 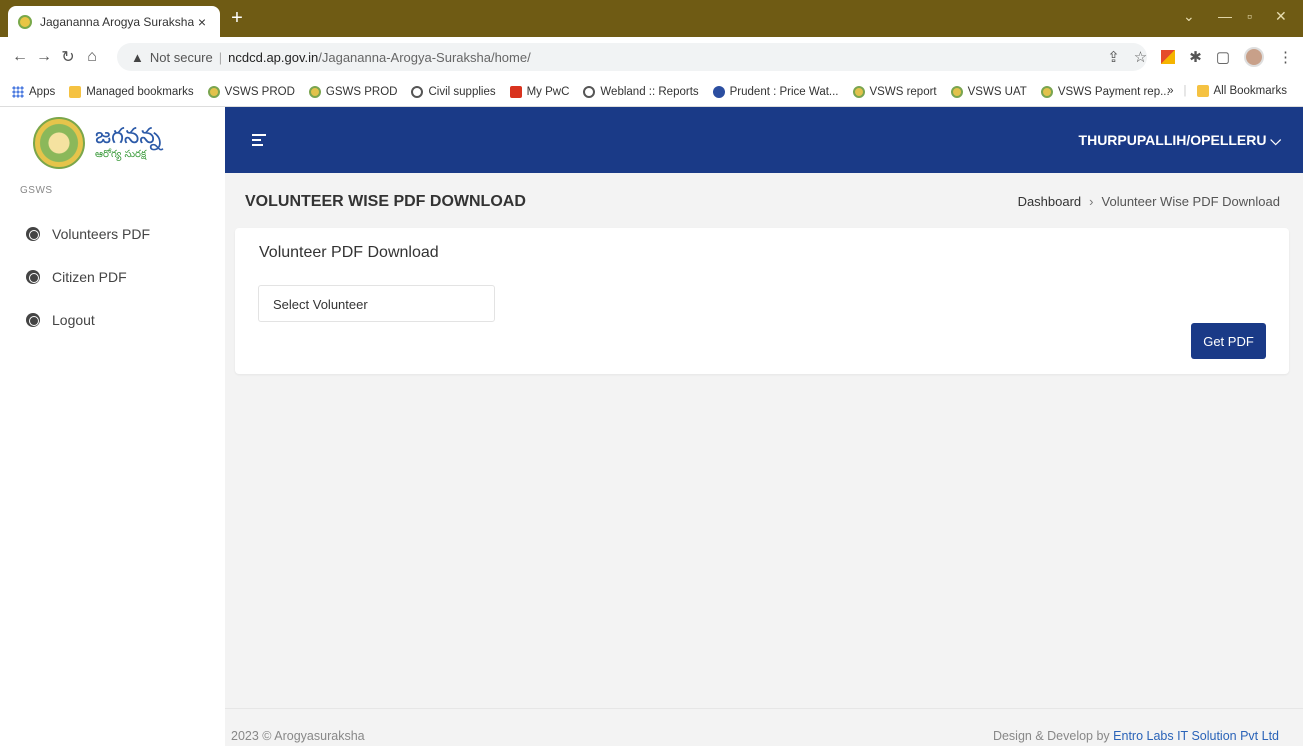 I want to click on side-panel-icon: ▢, so click(x=1223, y=57).